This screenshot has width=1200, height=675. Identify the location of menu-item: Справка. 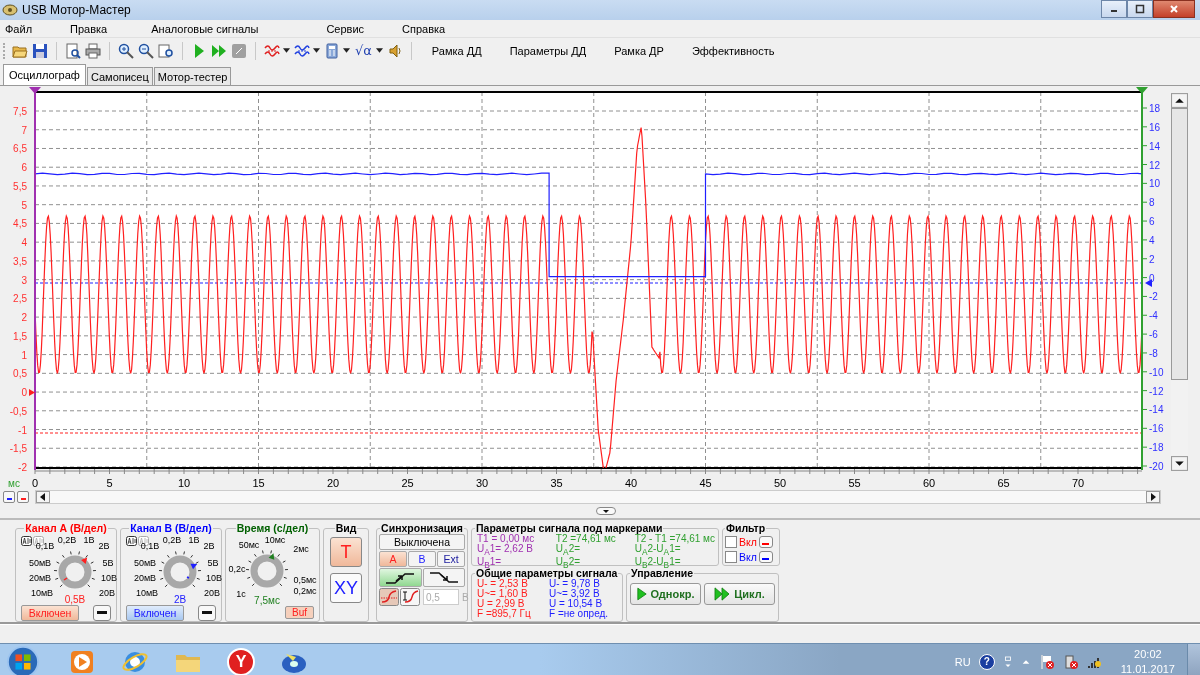
(424, 28).